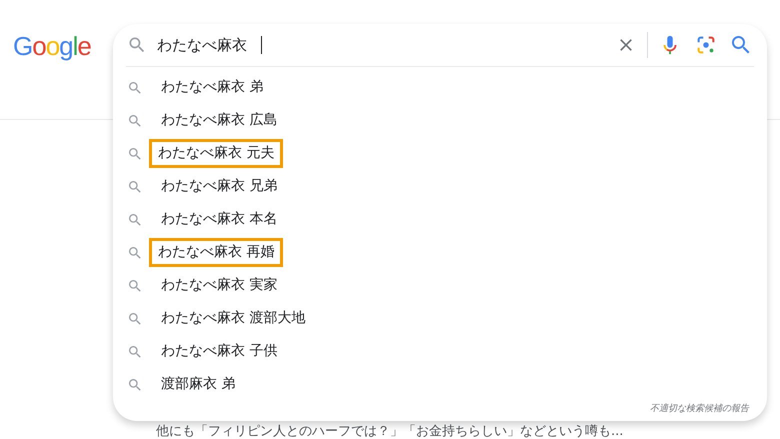  Describe the element at coordinates (219, 120) in the screenshot. I see `suggestion-item: わたなべ麻衣 広島` at that location.